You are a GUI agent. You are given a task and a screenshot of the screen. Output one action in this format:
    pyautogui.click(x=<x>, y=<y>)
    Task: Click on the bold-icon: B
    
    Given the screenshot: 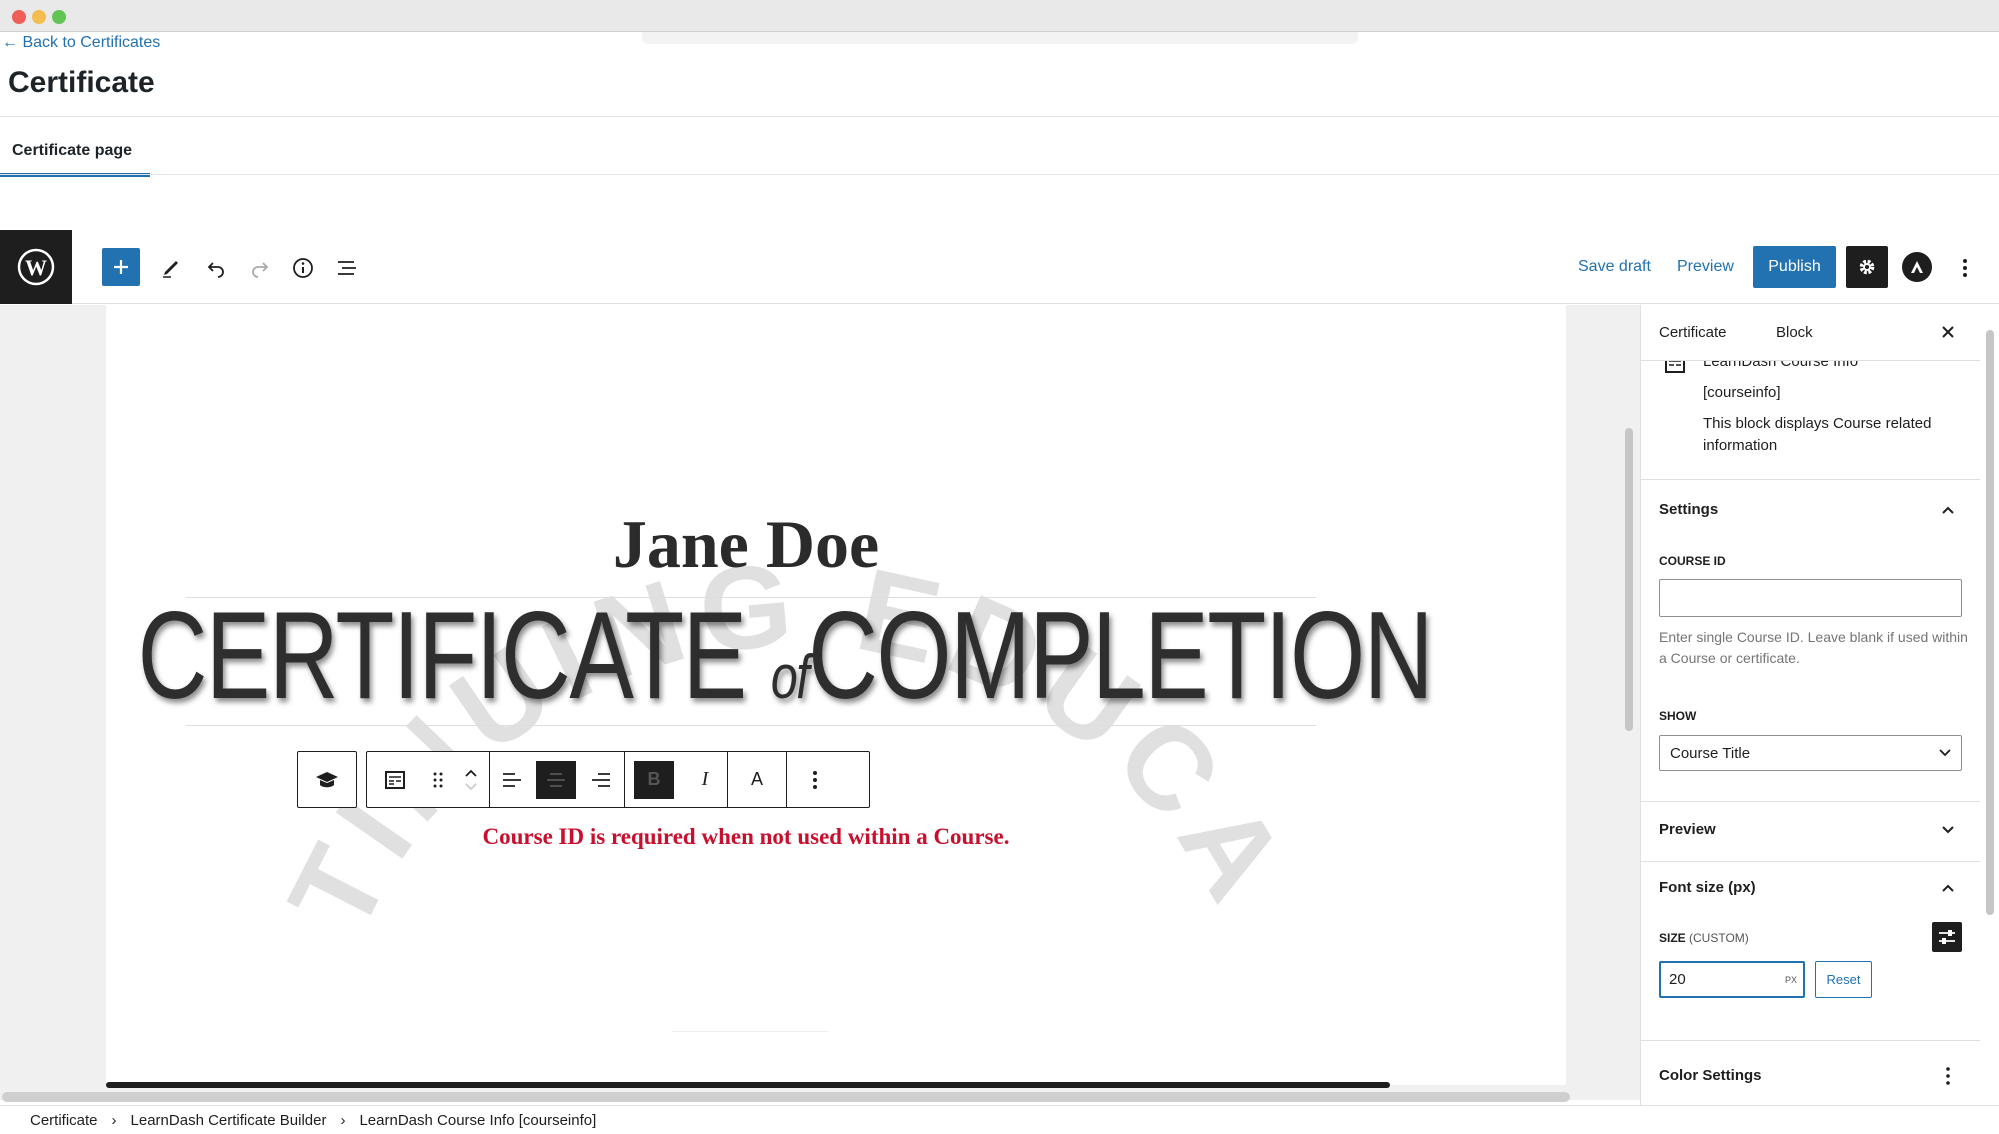 What is the action you would take?
    pyautogui.click(x=654, y=779)
    